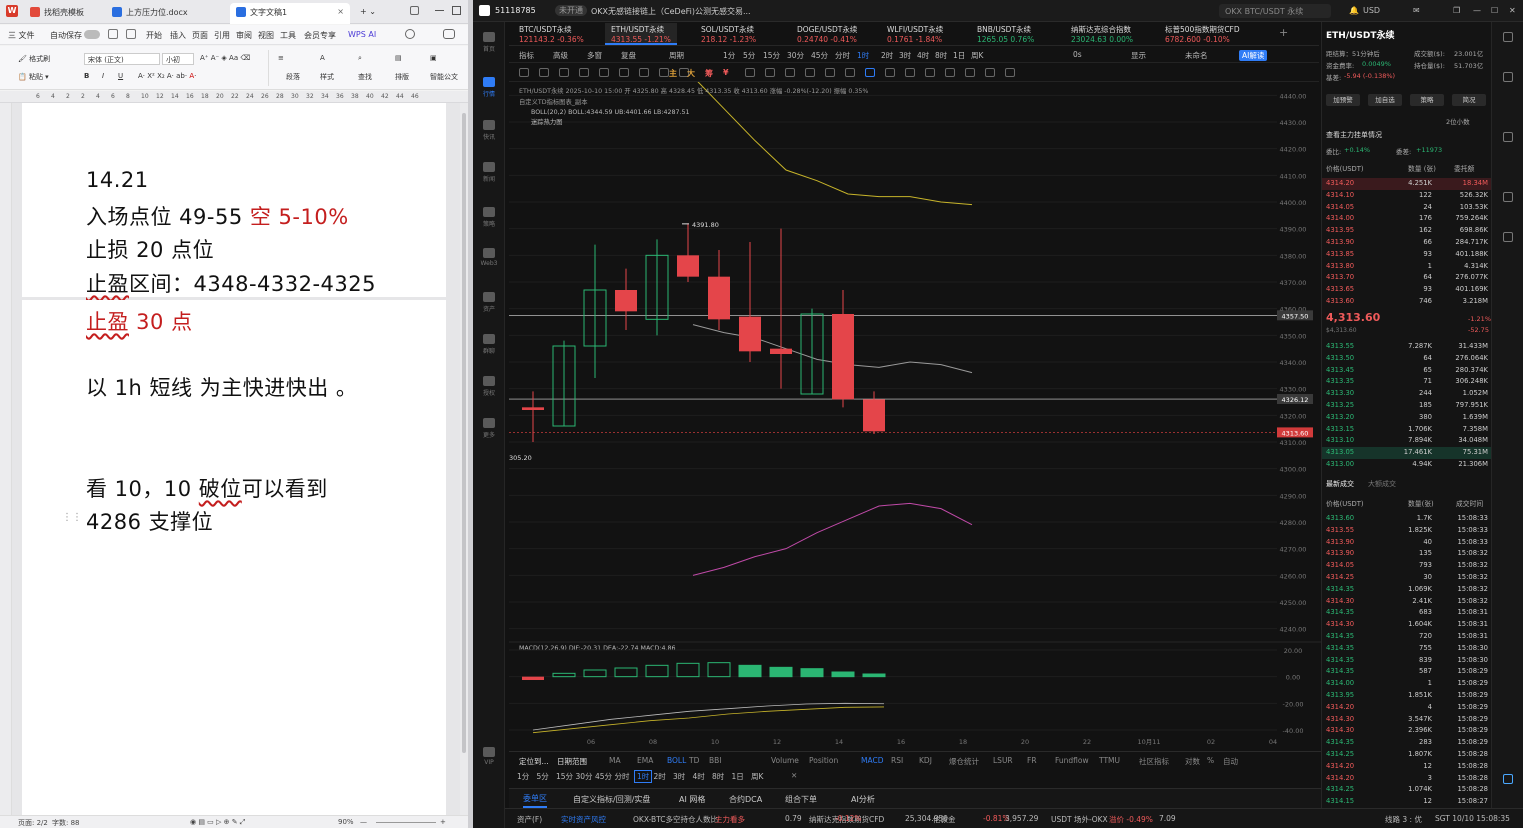 The width and height of the screenshot is (1523, 828). Describe the element at coordinates (827, 34) in the screenshot. I see `ticker-tab: DOGE/USDT永续 0.24740 -0.41%` at that location.